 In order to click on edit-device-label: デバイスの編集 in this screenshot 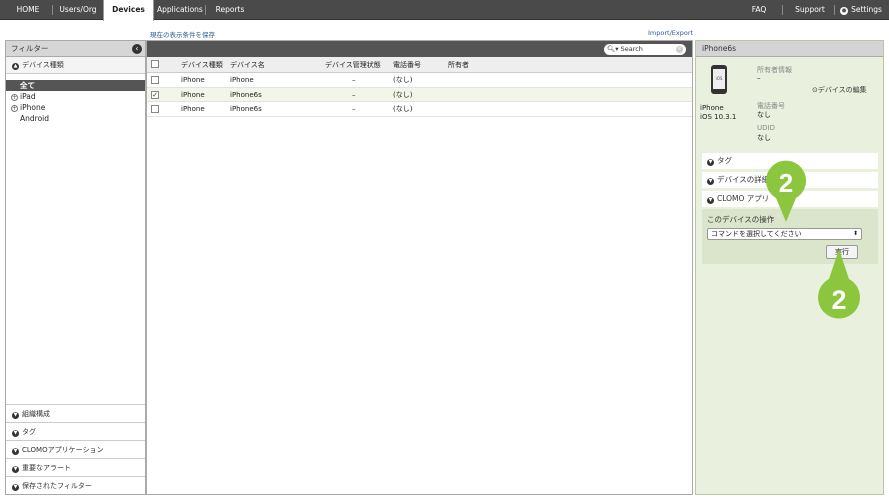, I will do `click(842, 90)`.